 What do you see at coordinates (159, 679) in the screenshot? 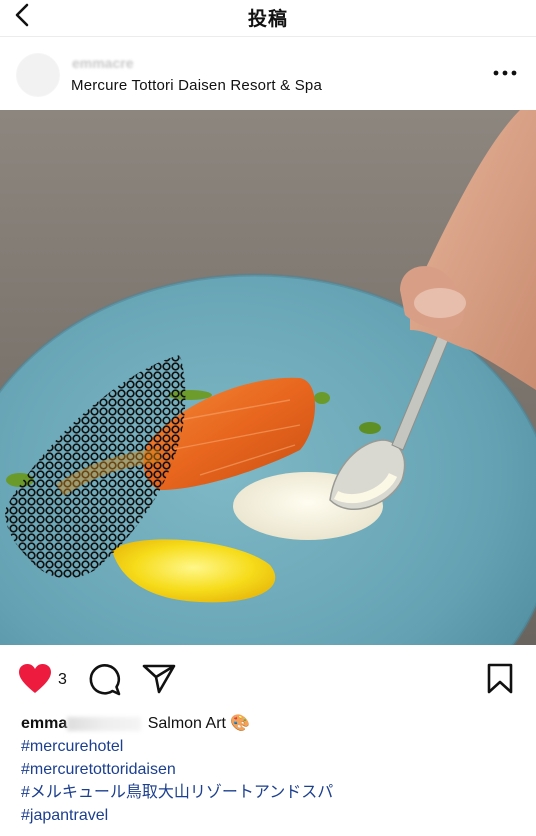
I see `share-icon` at bounding box center [159, 679].